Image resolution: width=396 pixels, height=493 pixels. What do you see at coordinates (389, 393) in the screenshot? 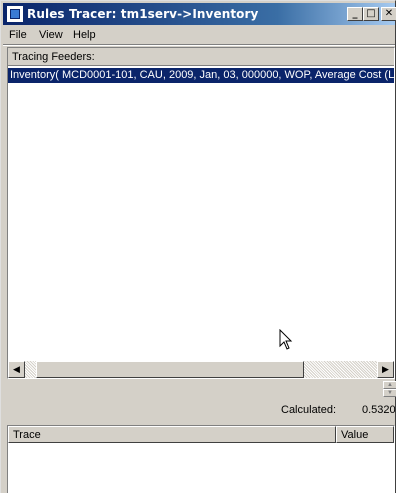
I see `spin-down-button: ▼` at bounding box center [389, 393].